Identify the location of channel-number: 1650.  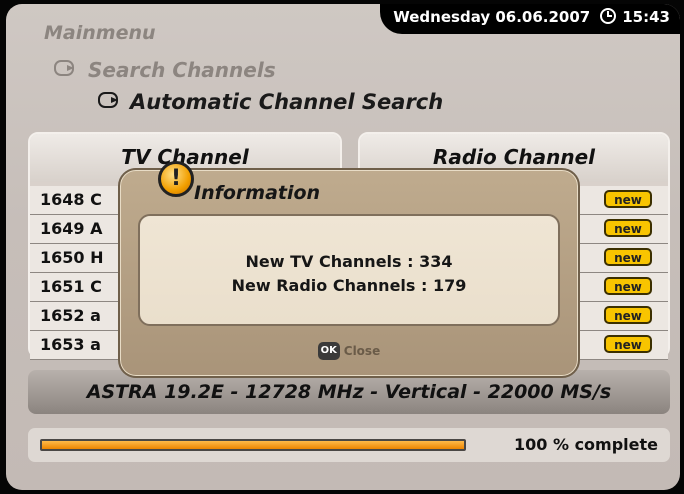
(62, 257).